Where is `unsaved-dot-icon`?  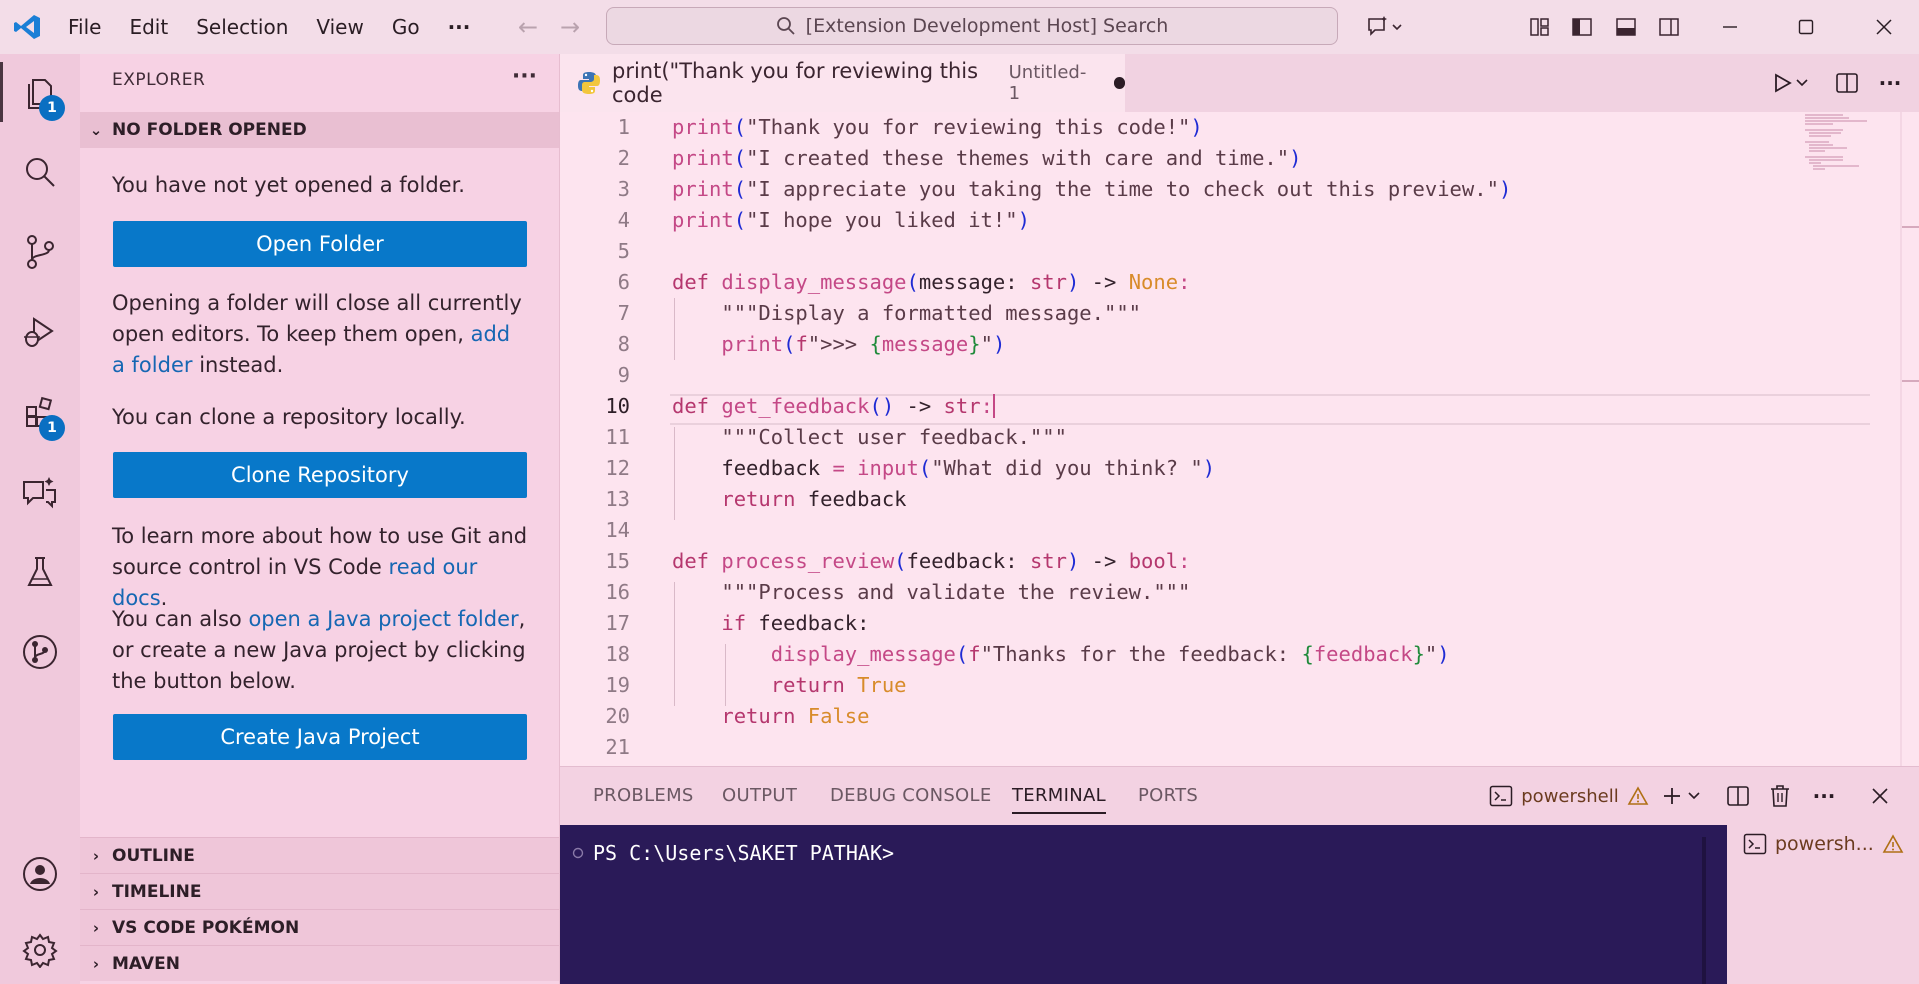
unsaved-dot-icon is located at coordinates (1119, 83).